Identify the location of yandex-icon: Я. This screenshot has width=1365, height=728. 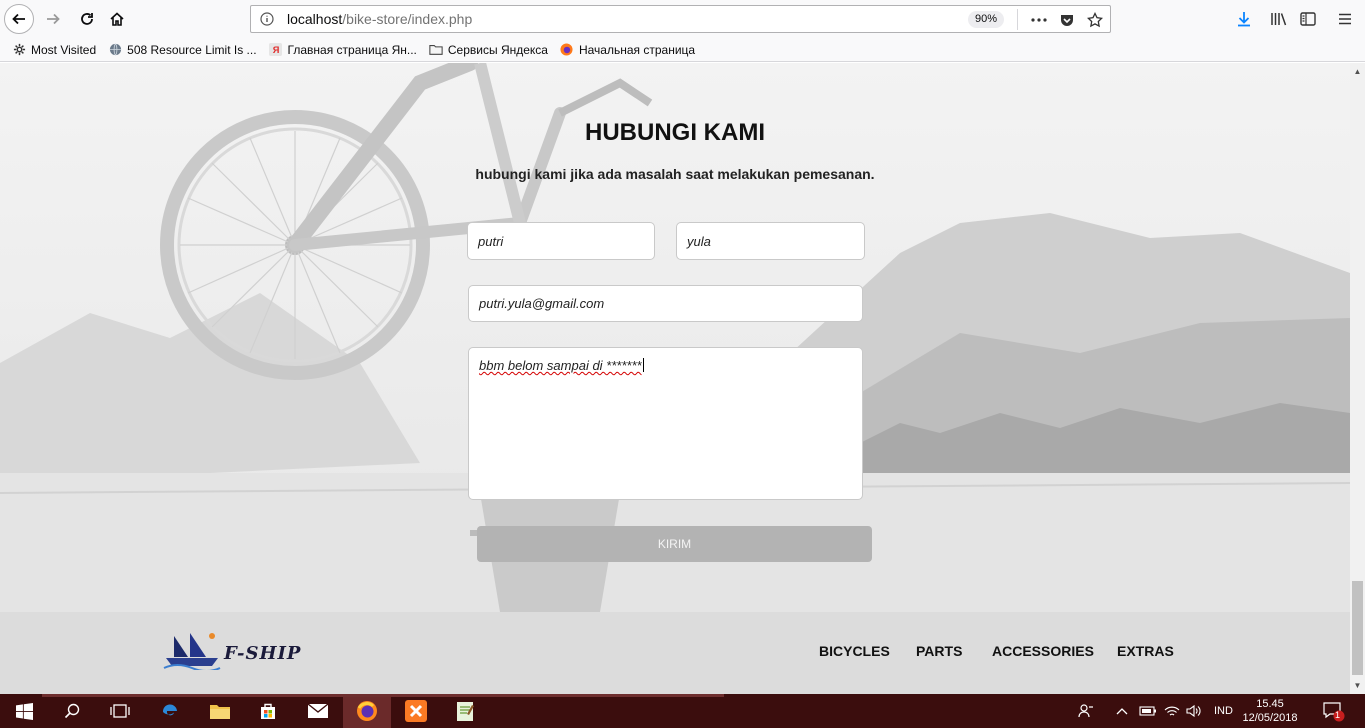
(276, 50).